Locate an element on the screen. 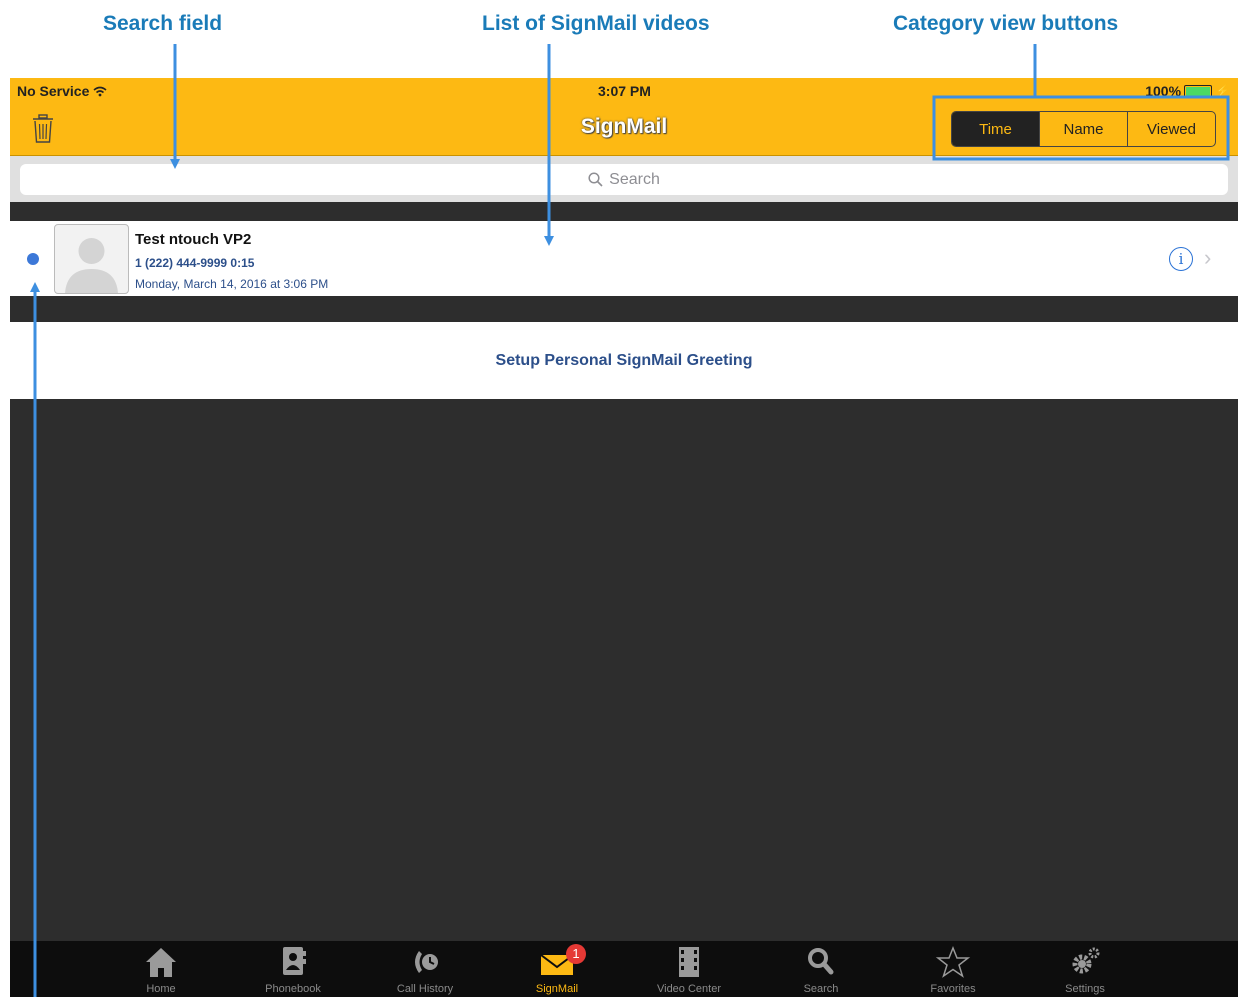  battery-percent: 100% is located at coordinates (1163, 91).